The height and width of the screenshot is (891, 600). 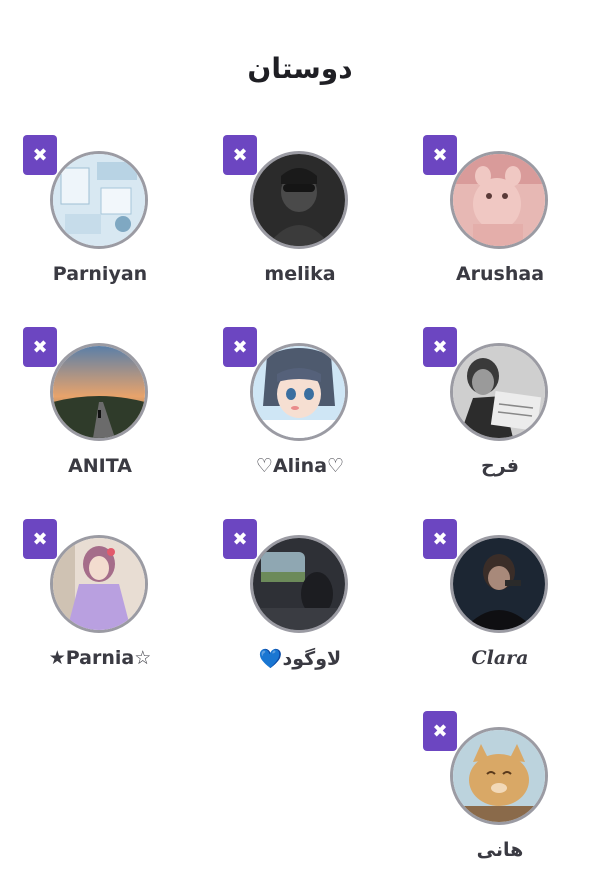 I want to click on friend-card: ✖ فرح, so click(x=500, y=417).